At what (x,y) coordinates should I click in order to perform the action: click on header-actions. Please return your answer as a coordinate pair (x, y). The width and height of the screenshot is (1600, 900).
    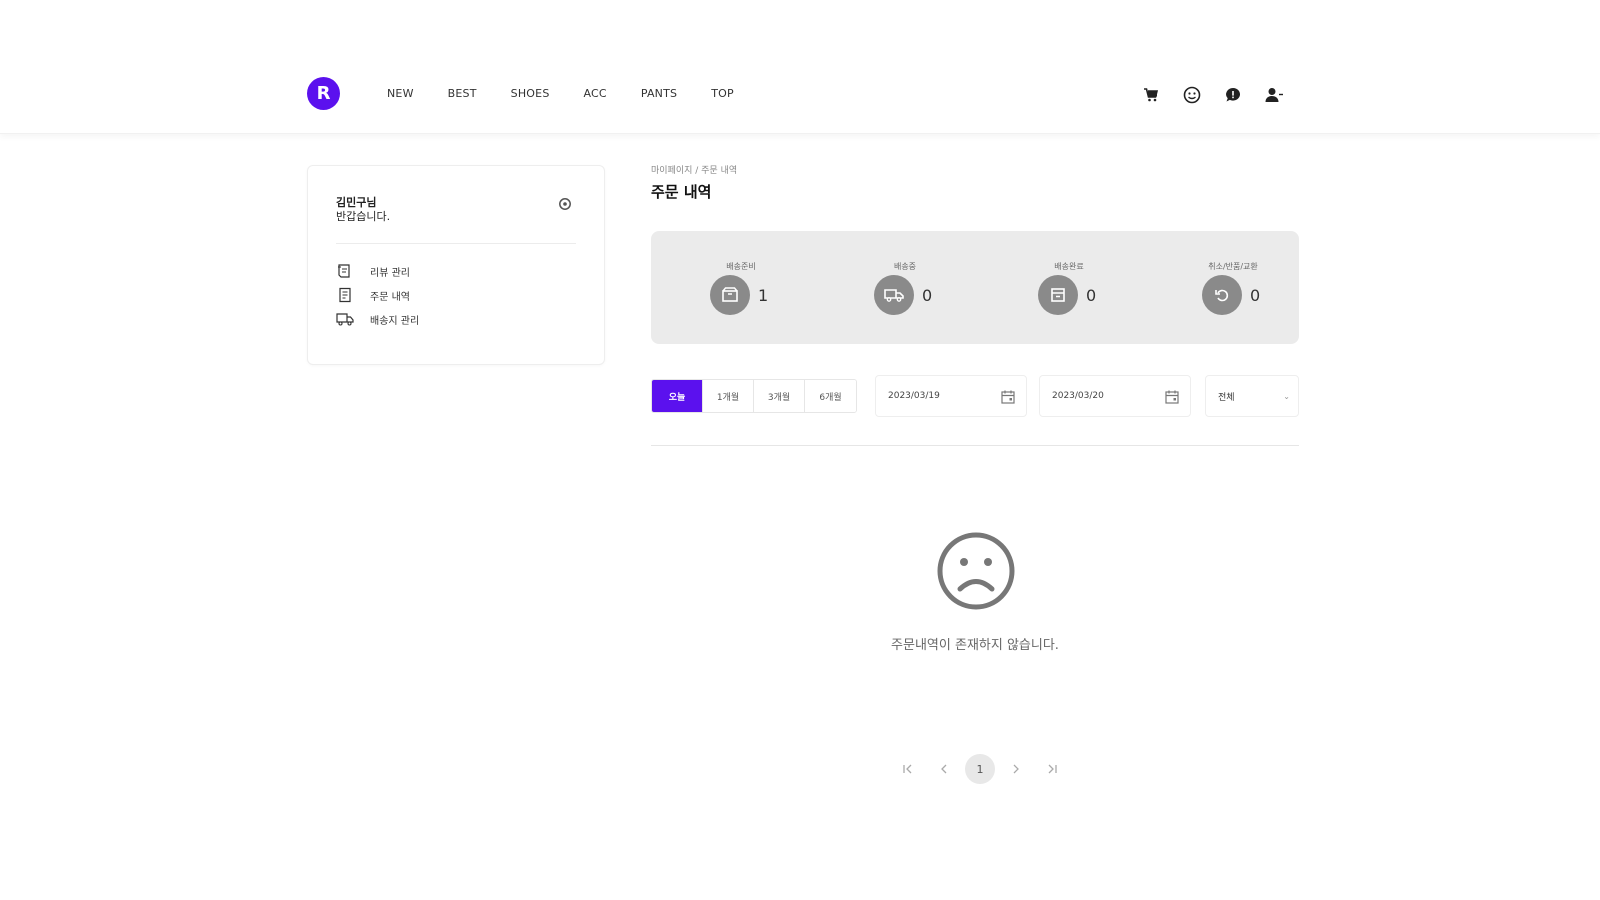
    Looking at the image, I should click on (1222, 95).